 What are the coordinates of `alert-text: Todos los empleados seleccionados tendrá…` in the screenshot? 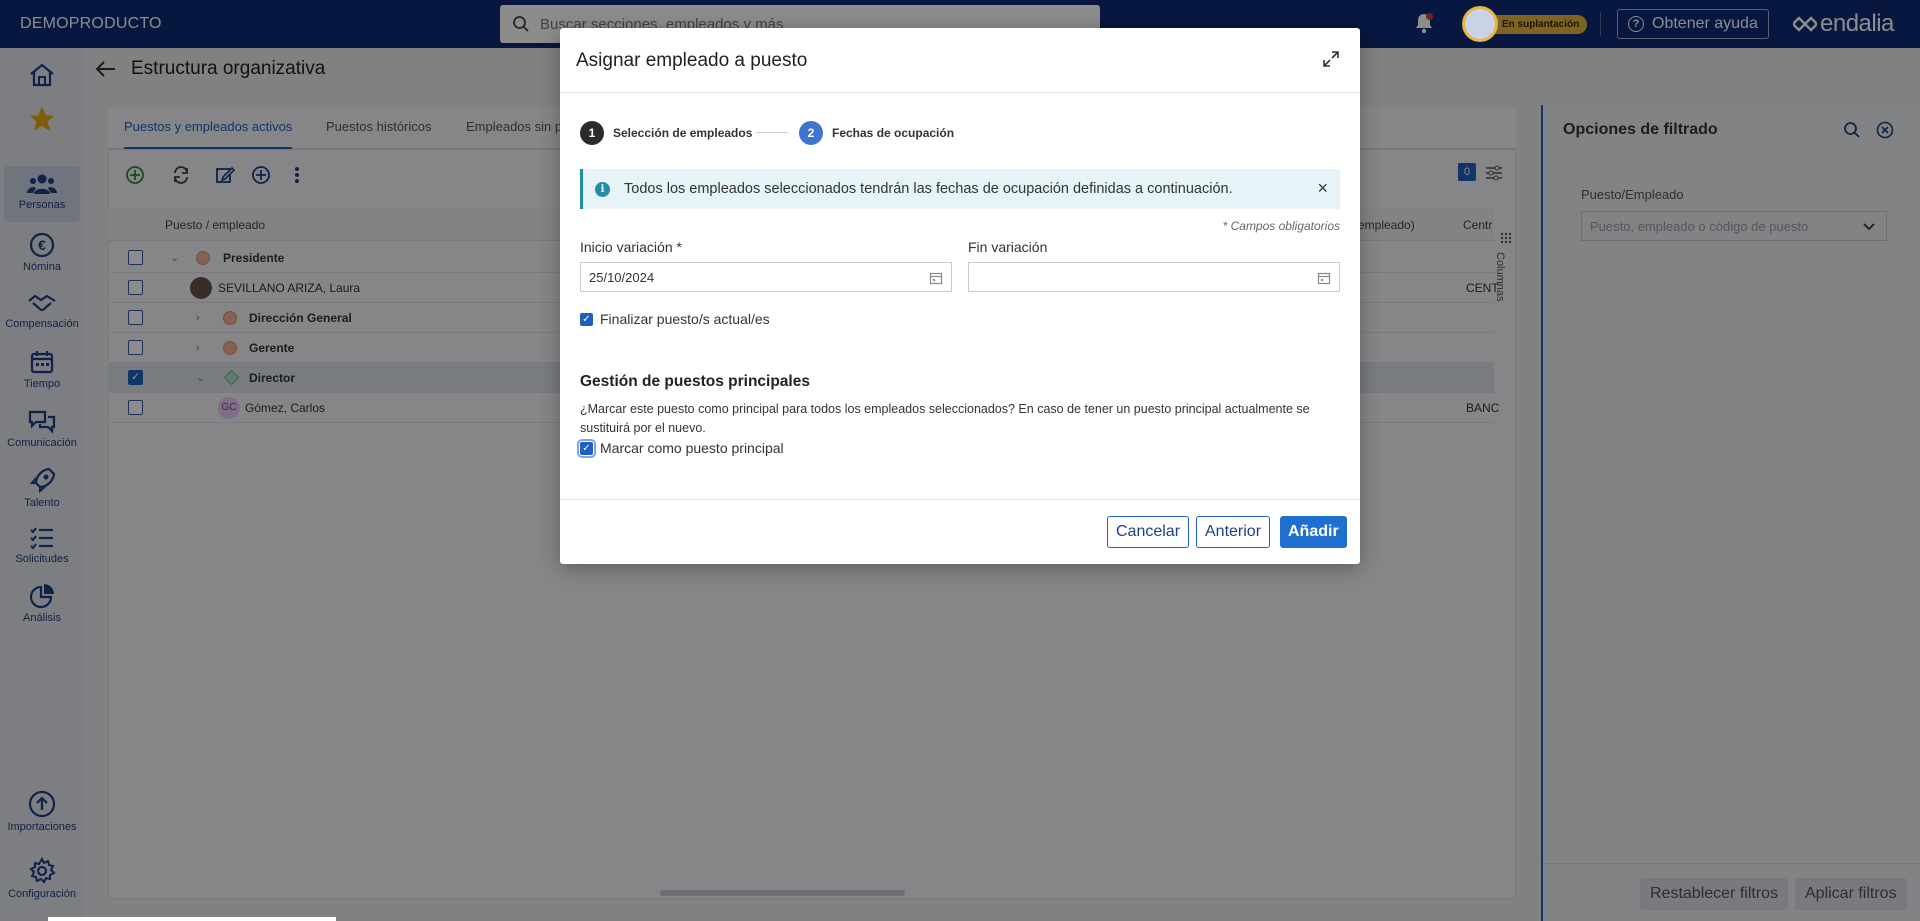 It's located at (928, 189).